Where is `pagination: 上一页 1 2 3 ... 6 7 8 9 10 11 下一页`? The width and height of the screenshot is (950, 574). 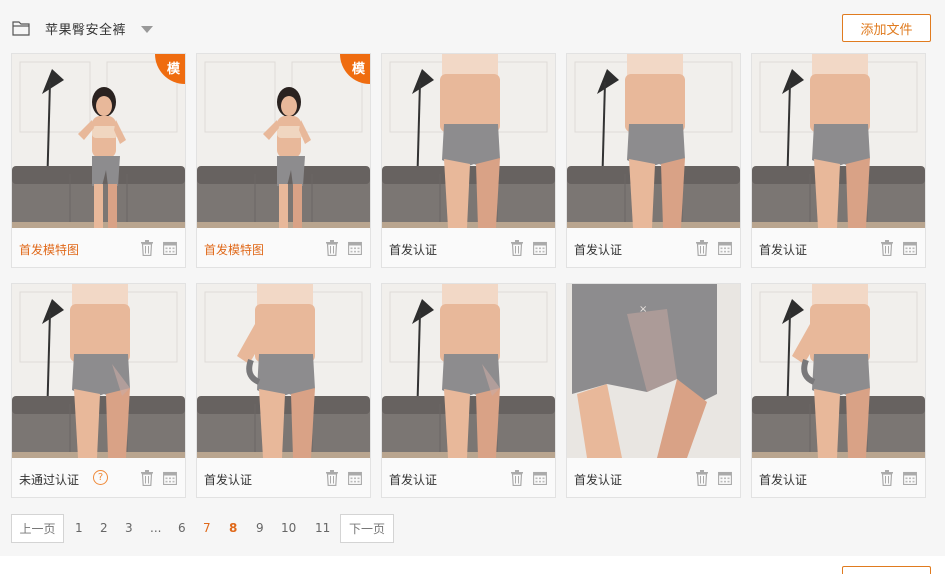
pagination: 上一页 1 2 3 ... 6 7 8 9 10 11 下一页 is located at coordinates (311, 528).